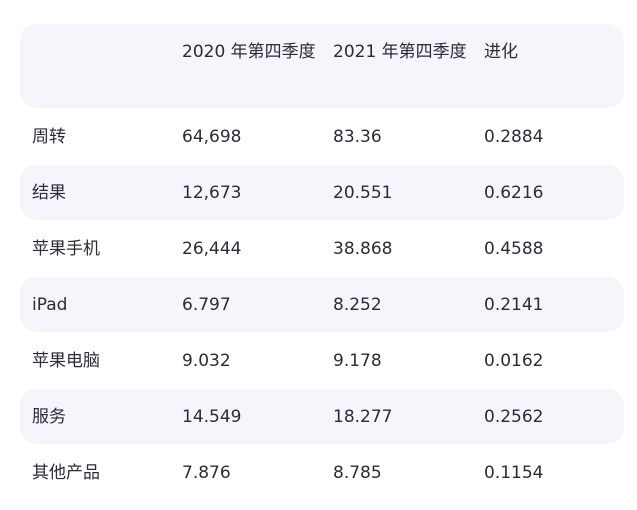  I want to click on cell-q4-2021: 38.868, so click(363, 249).